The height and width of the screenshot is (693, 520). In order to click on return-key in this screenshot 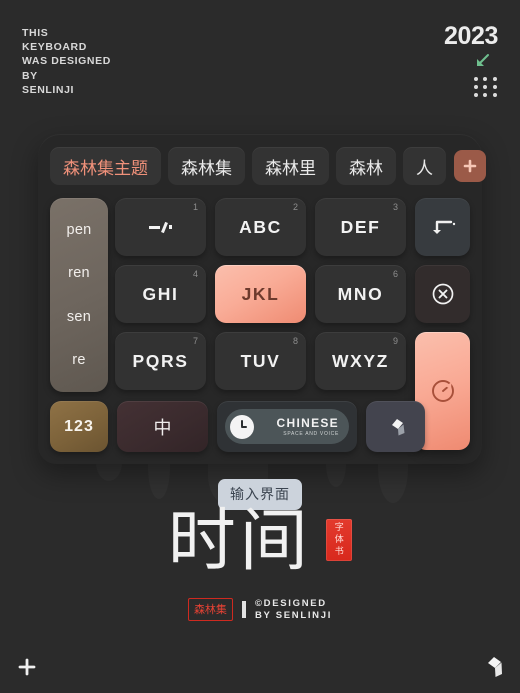, I will do `click(442, 227)`.